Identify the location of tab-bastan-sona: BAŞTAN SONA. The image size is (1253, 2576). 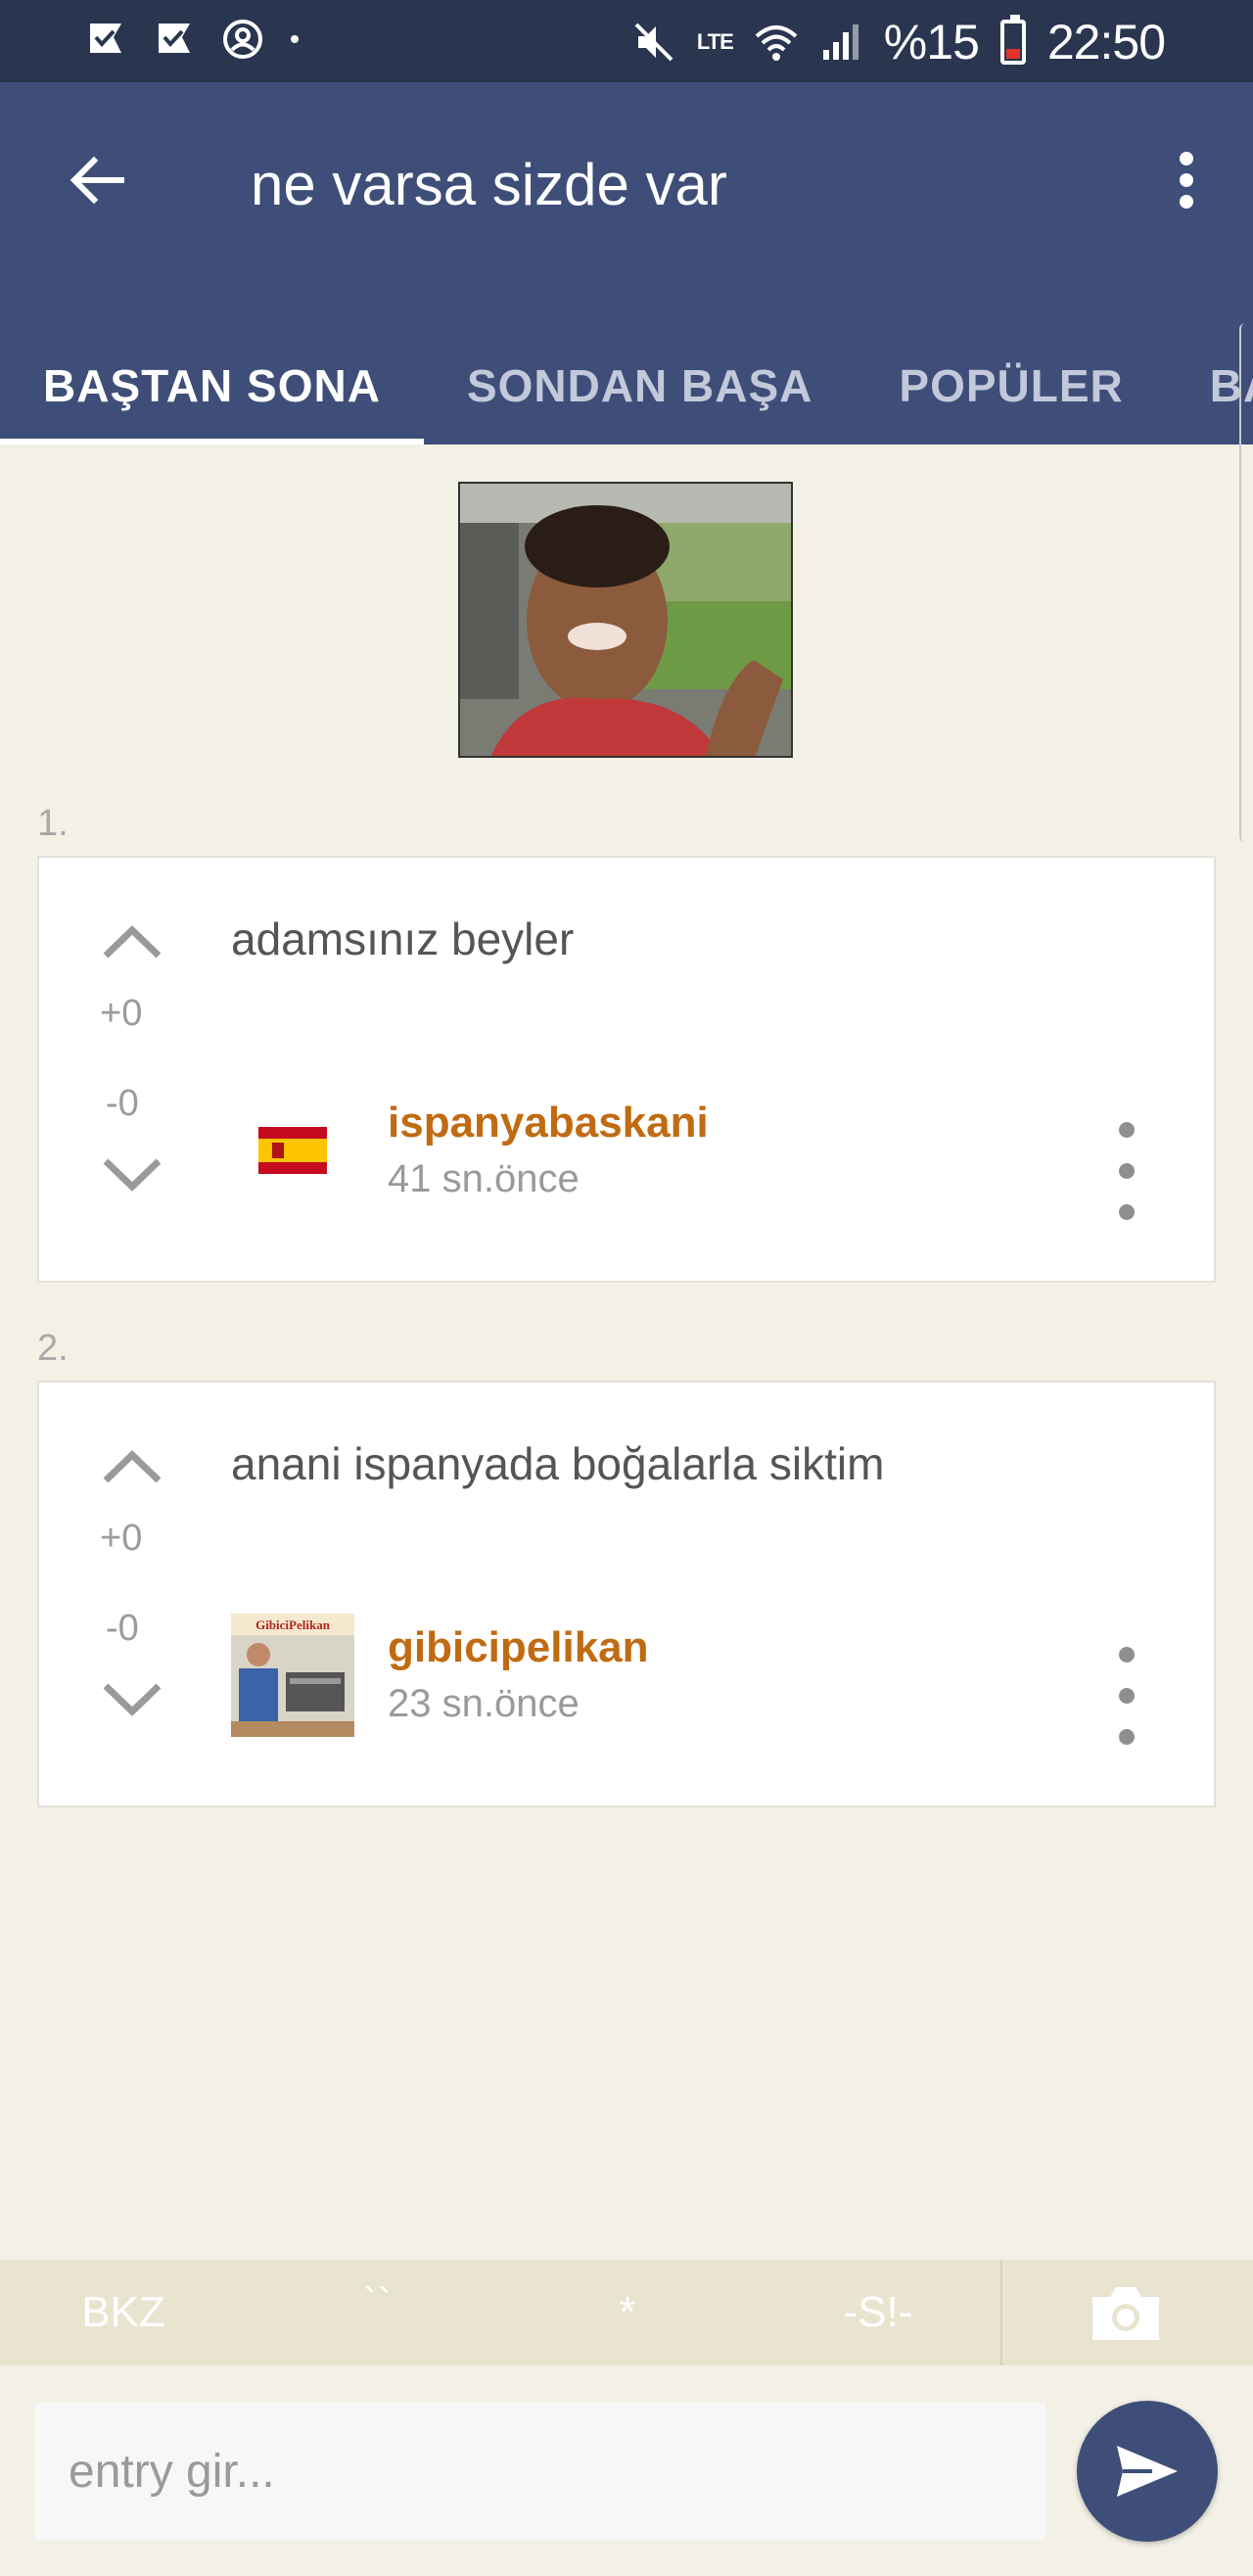
(212, 386).